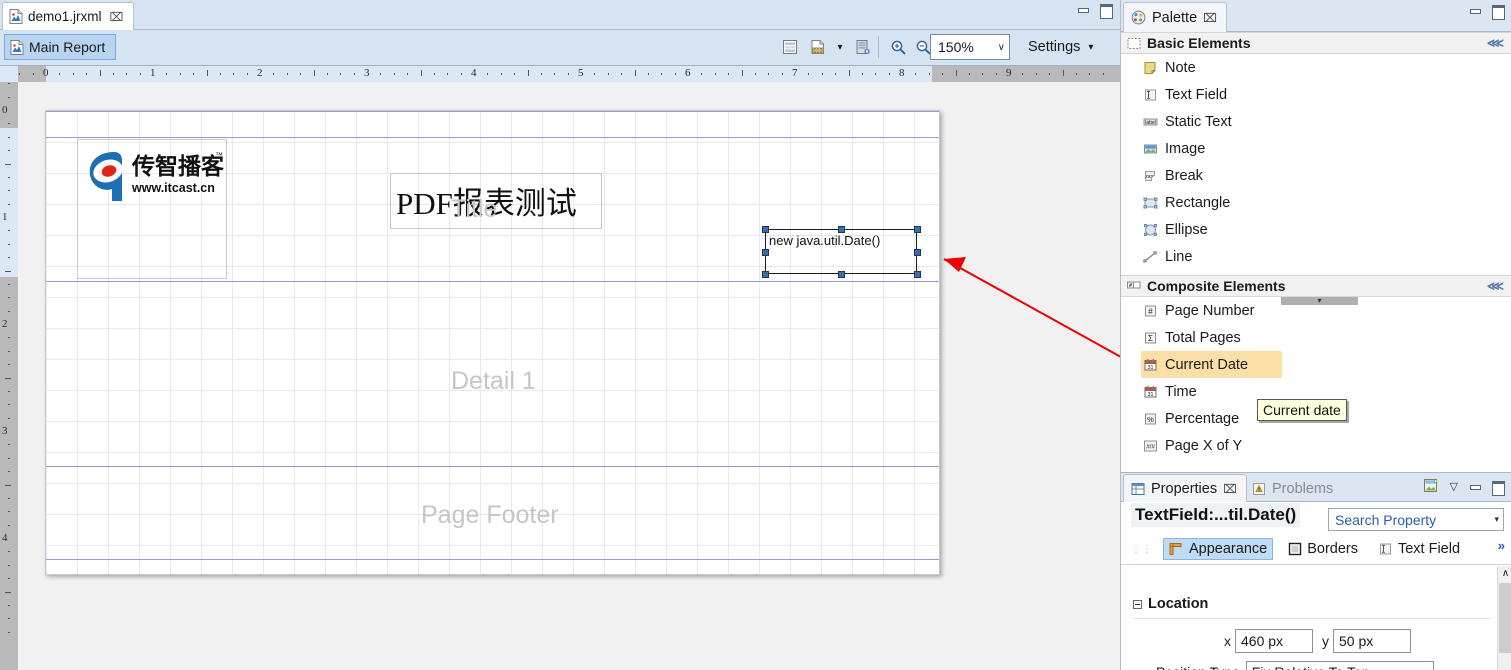 This screenshot has height=670, width=1511. What do you see at coordinates (917, 252) in the screenshot?
I see `resize-handle-e` at bounding box center [917, 252].